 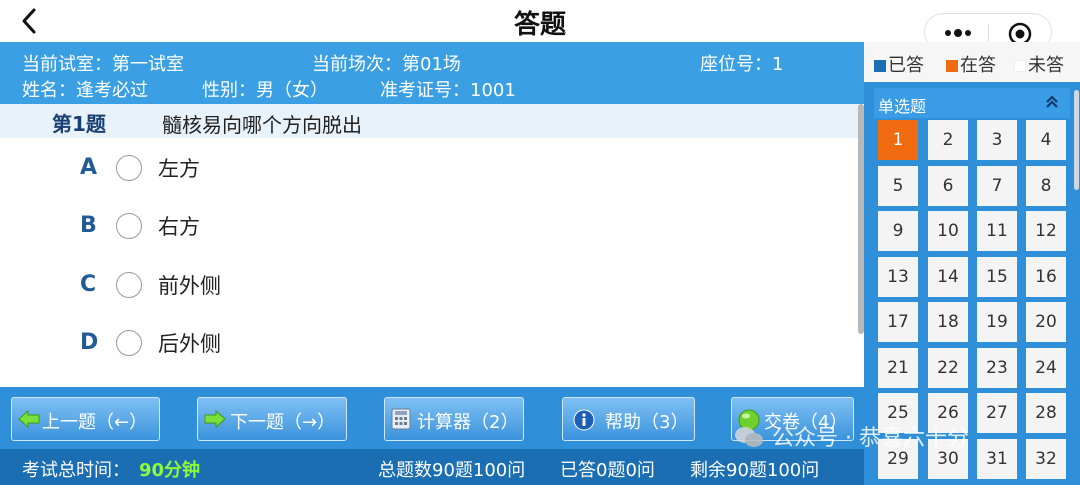 I want to click on exam-room: 当前试室：第一试室, so click(x=103, y=64).